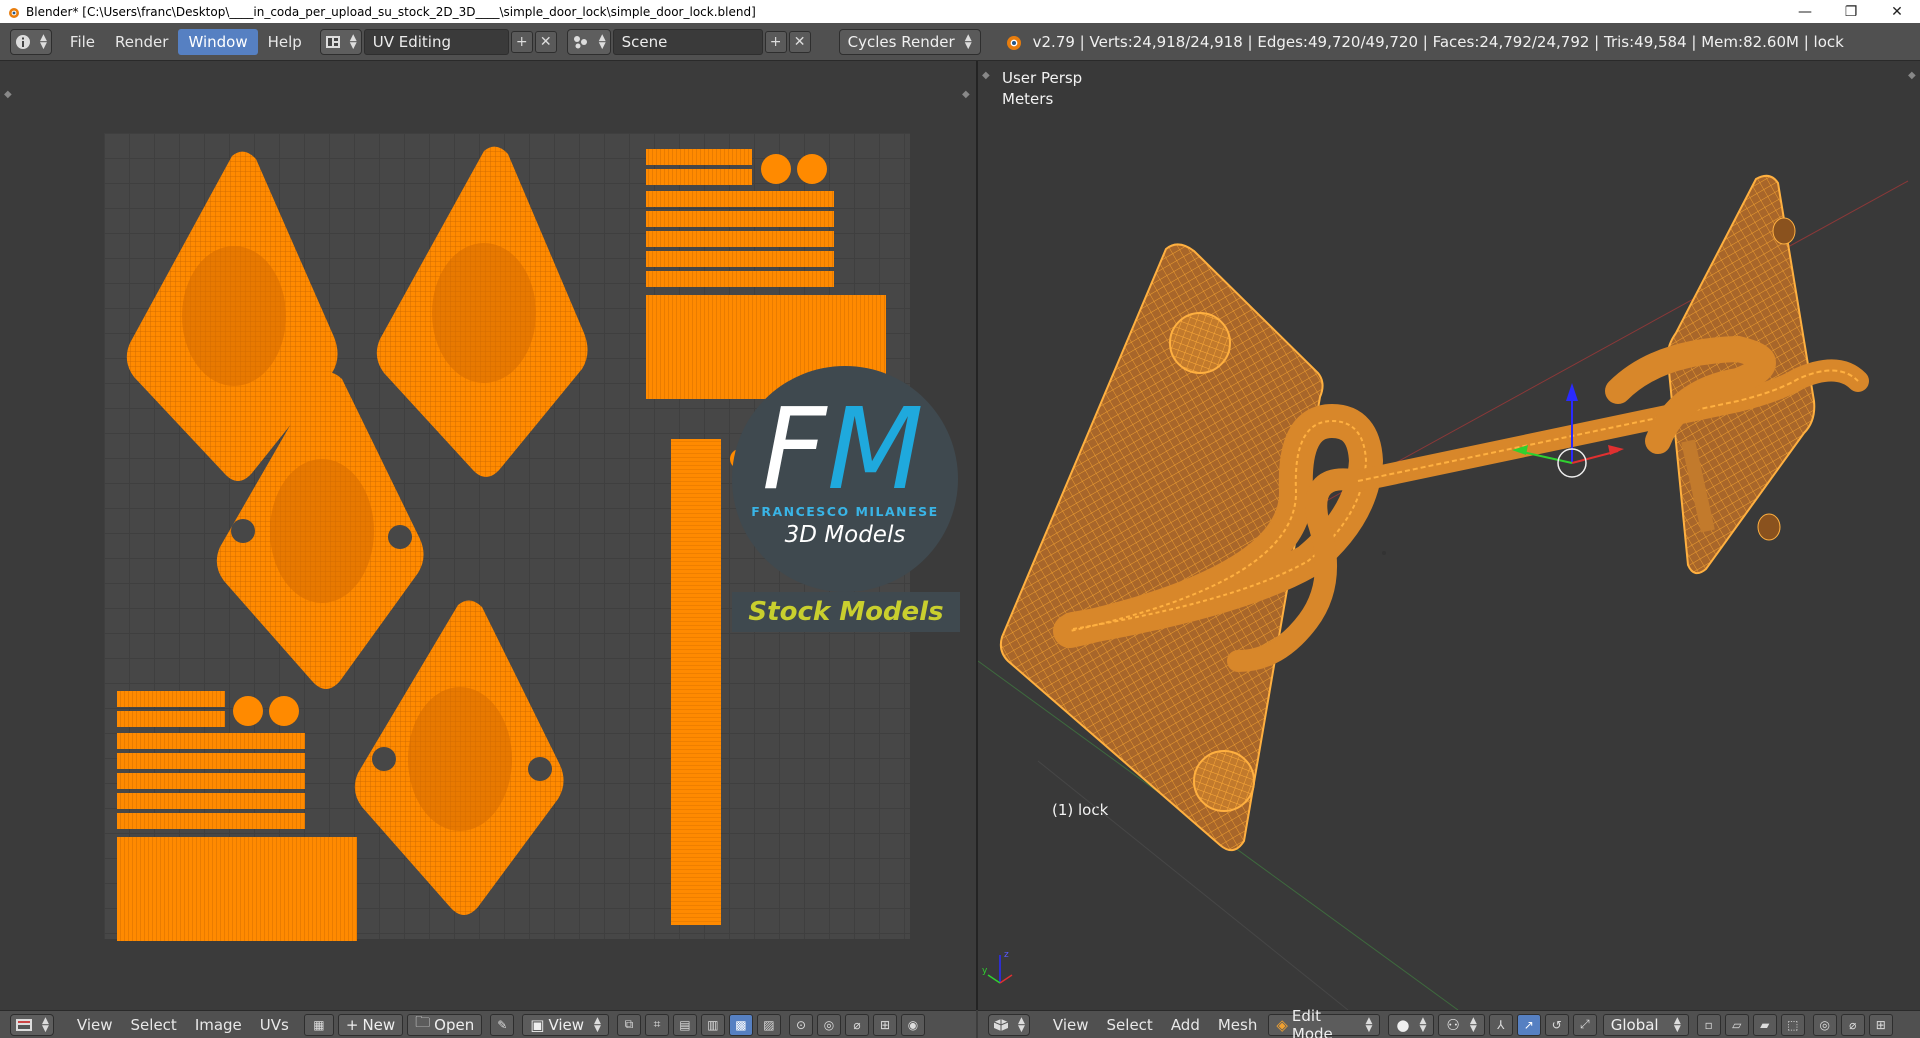 The image size is (1920, 1038). Describe the element at coordinates (1130, 1025) in the screenshot. I see `vp-menu-select: Select` at that location.